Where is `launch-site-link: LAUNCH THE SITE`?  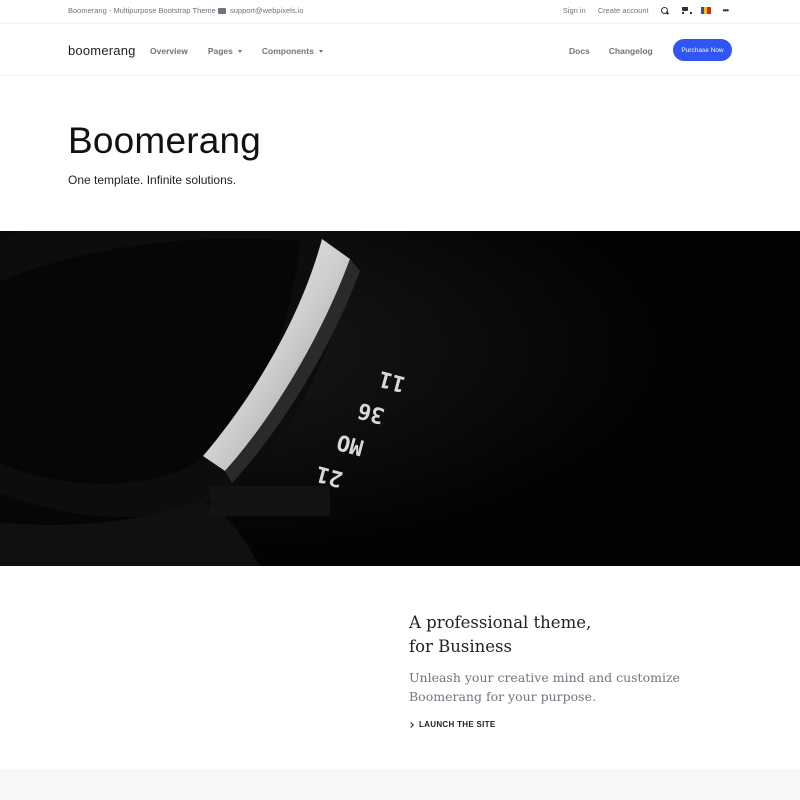 launch-site-link: LAUNCH THE SITE is located at coordinates (452, 724).